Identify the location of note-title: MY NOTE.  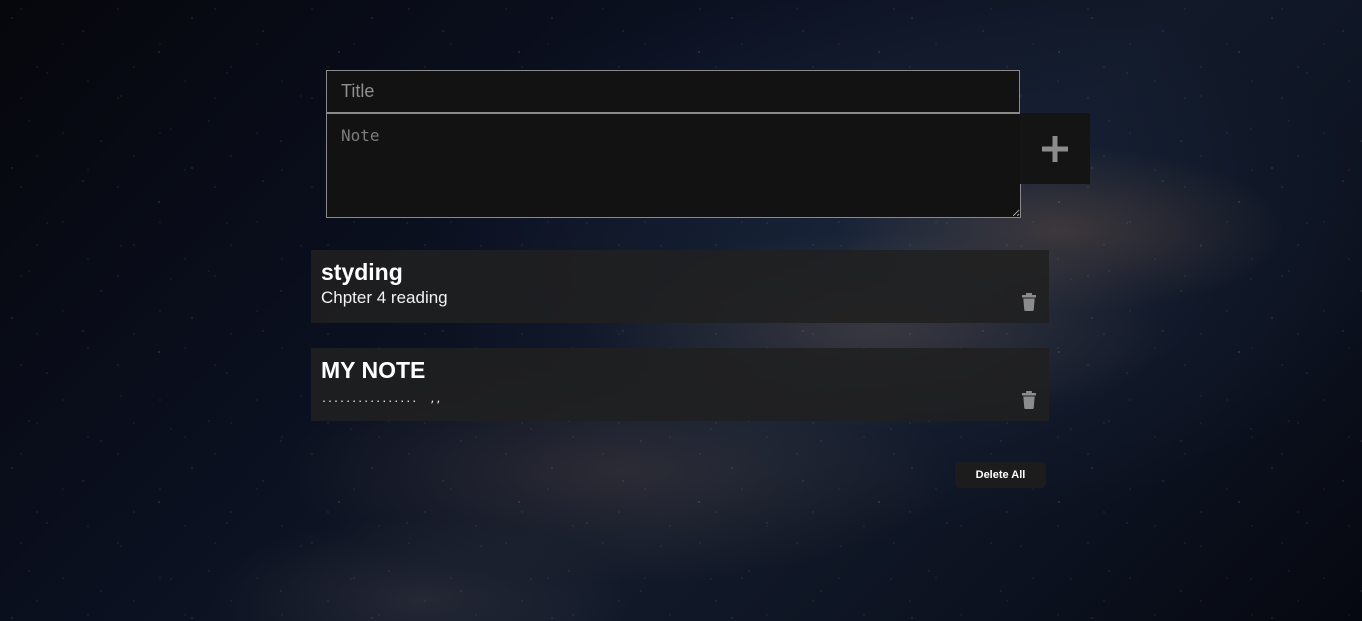
(373, 370).